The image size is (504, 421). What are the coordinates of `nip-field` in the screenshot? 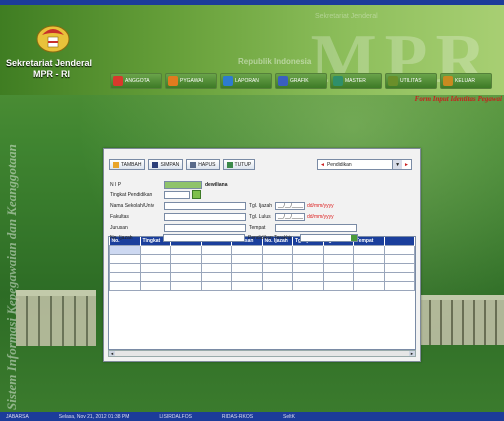 It's located at (183, 185).